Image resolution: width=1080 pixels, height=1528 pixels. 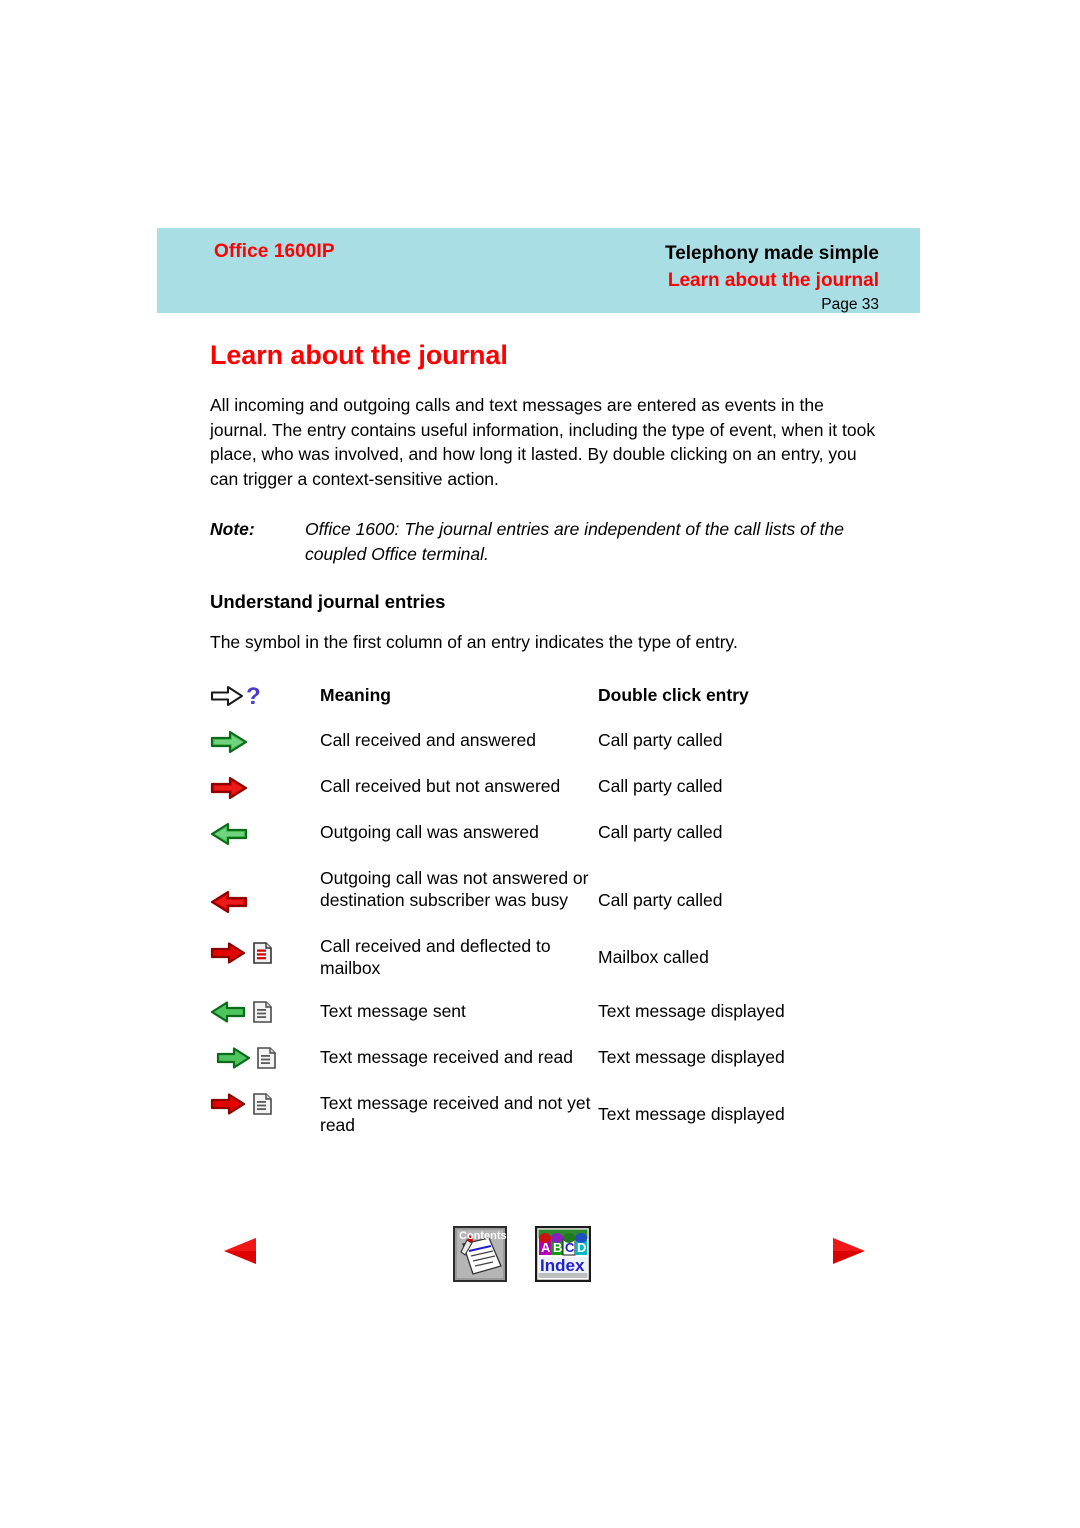 What do you see at coordinates (265, 752) in the screenshot?
I see `green-right-arrow-icon` at bounding box center [265, 752].